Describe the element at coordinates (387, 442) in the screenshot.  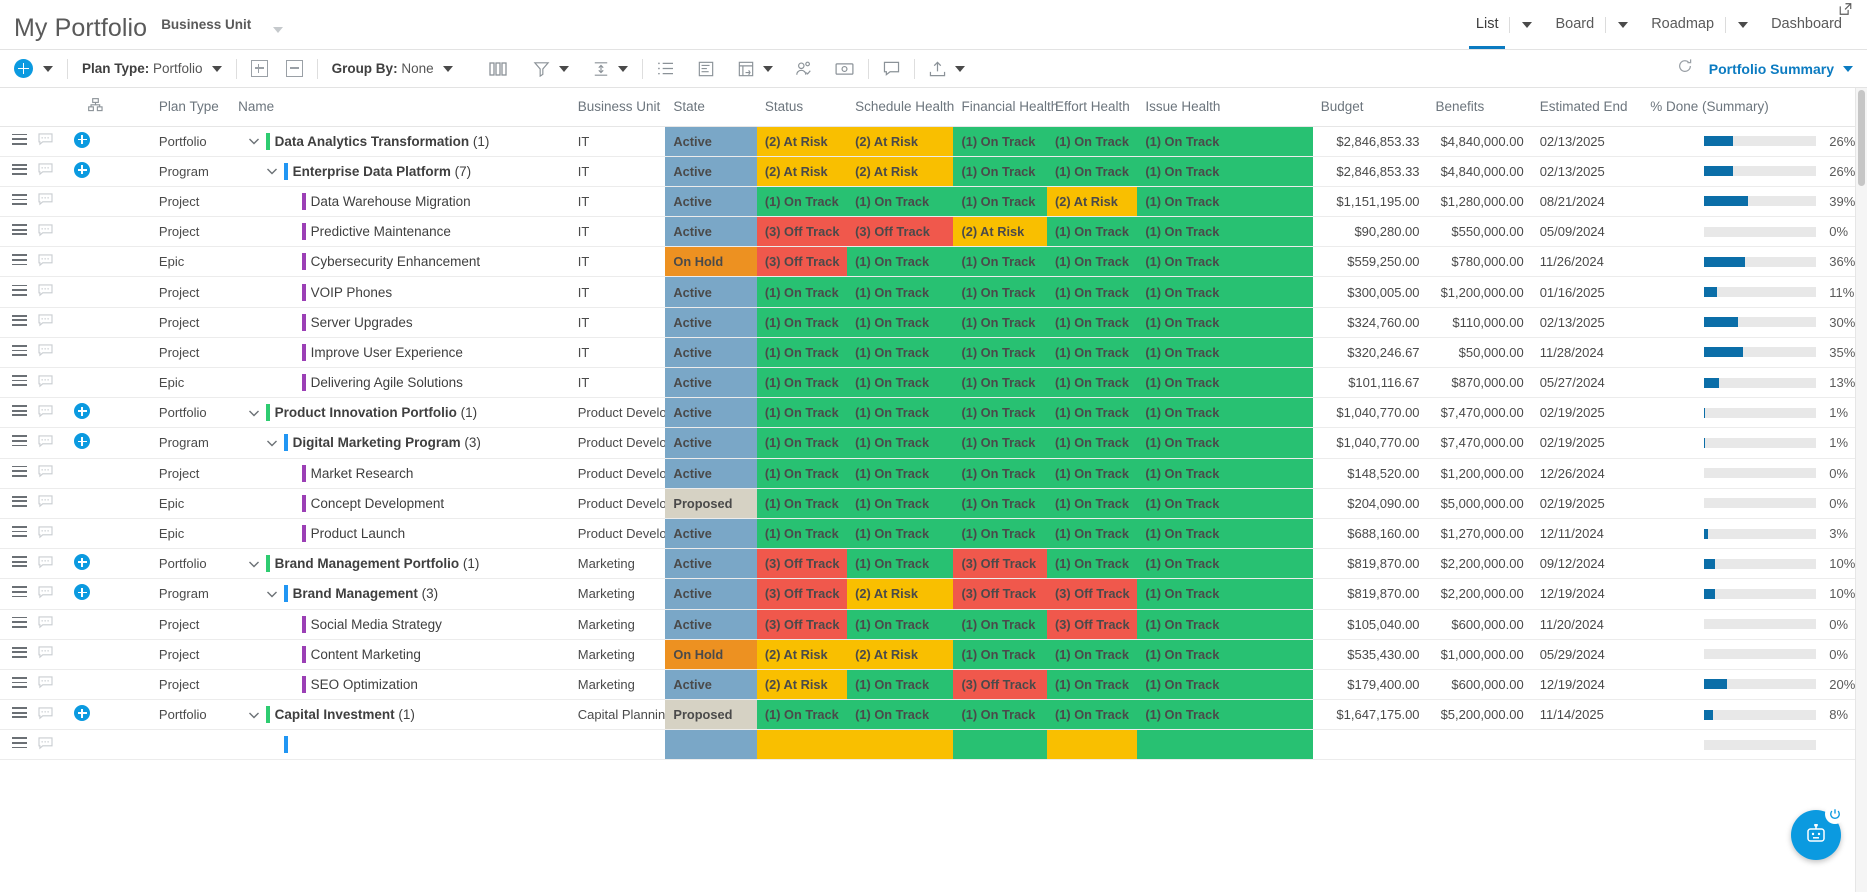
I see `plan-name-link: Digital Marketing Program (3)` at that location.